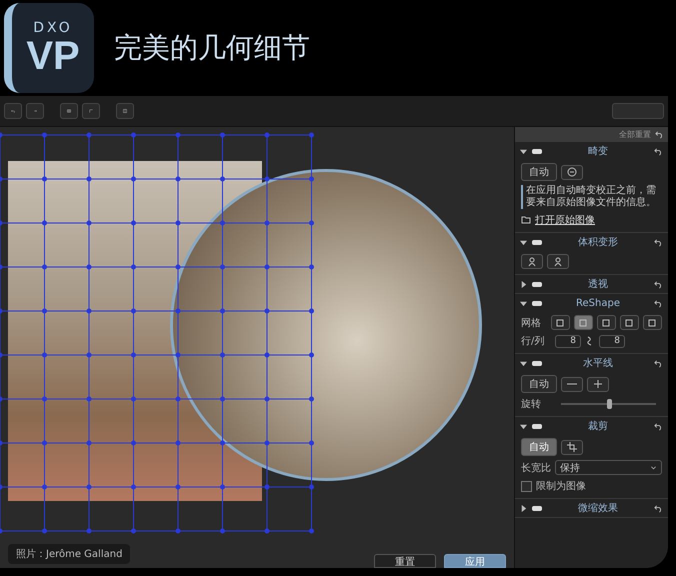 Image resolution: width=676 pixels, height=576 pixels. I want to click on reset-all-link: 全部重置, so click(635, 134).